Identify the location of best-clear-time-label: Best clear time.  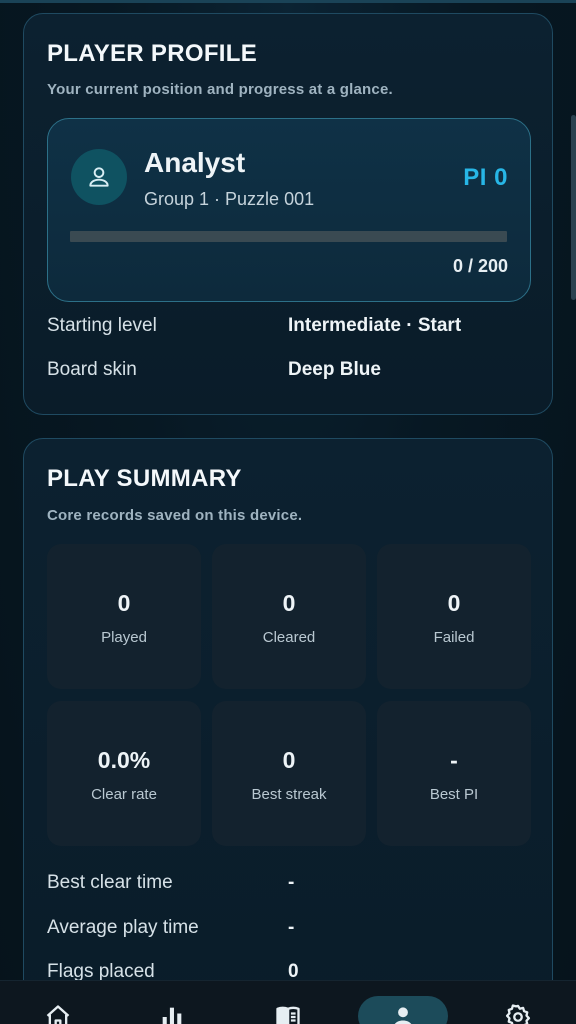
(110, 882).